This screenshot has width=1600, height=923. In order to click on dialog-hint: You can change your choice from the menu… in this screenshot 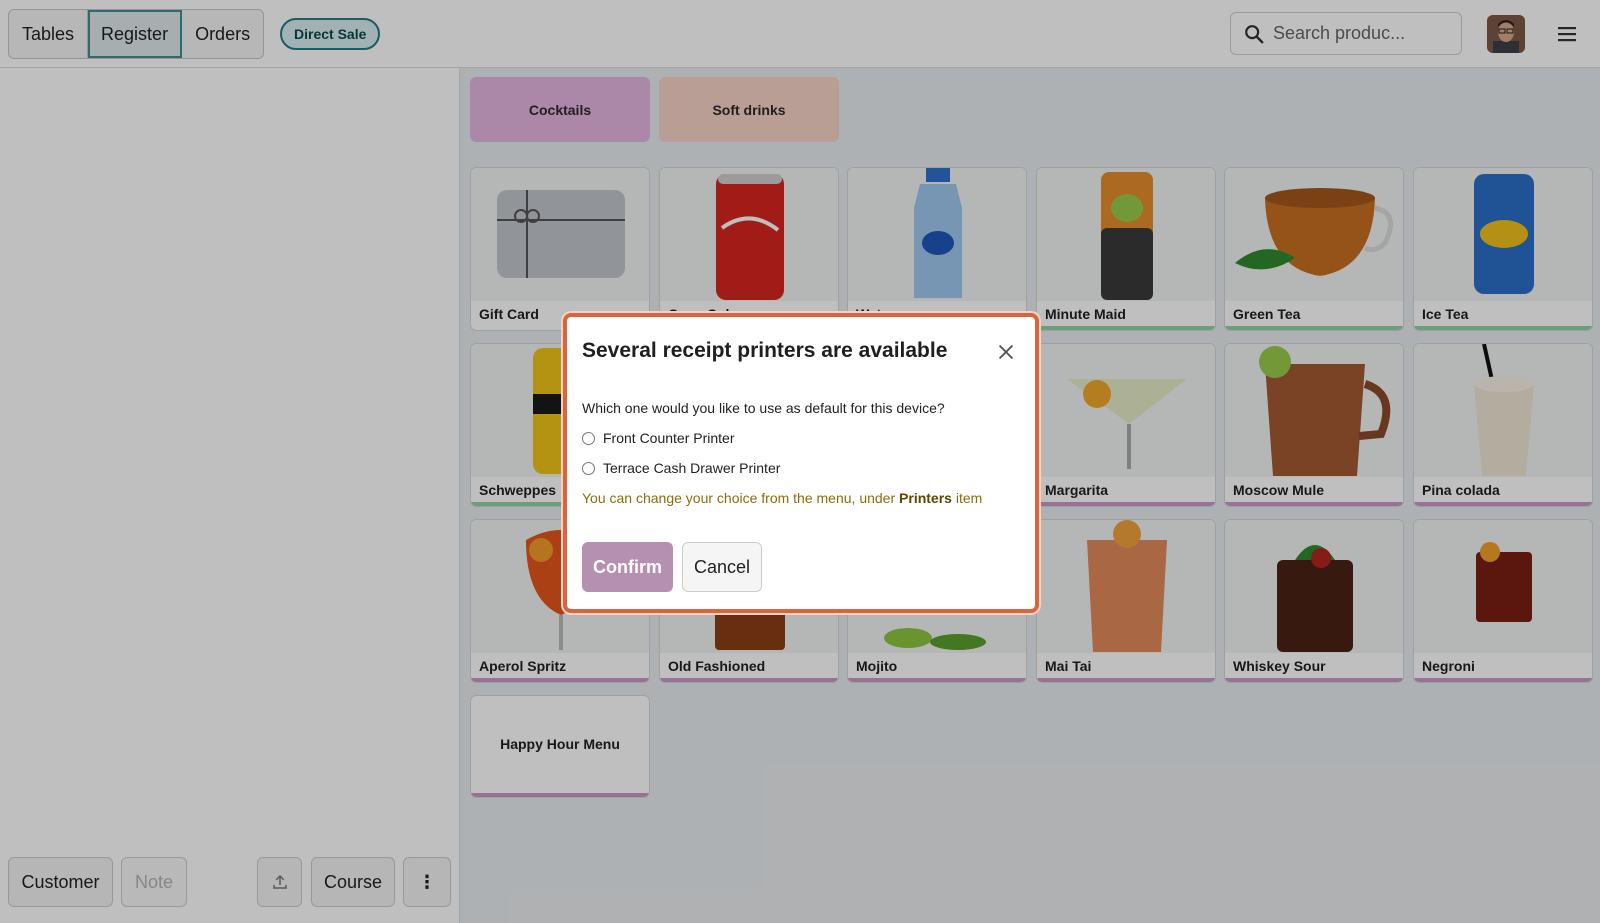, I will do `click(782, 498)`.